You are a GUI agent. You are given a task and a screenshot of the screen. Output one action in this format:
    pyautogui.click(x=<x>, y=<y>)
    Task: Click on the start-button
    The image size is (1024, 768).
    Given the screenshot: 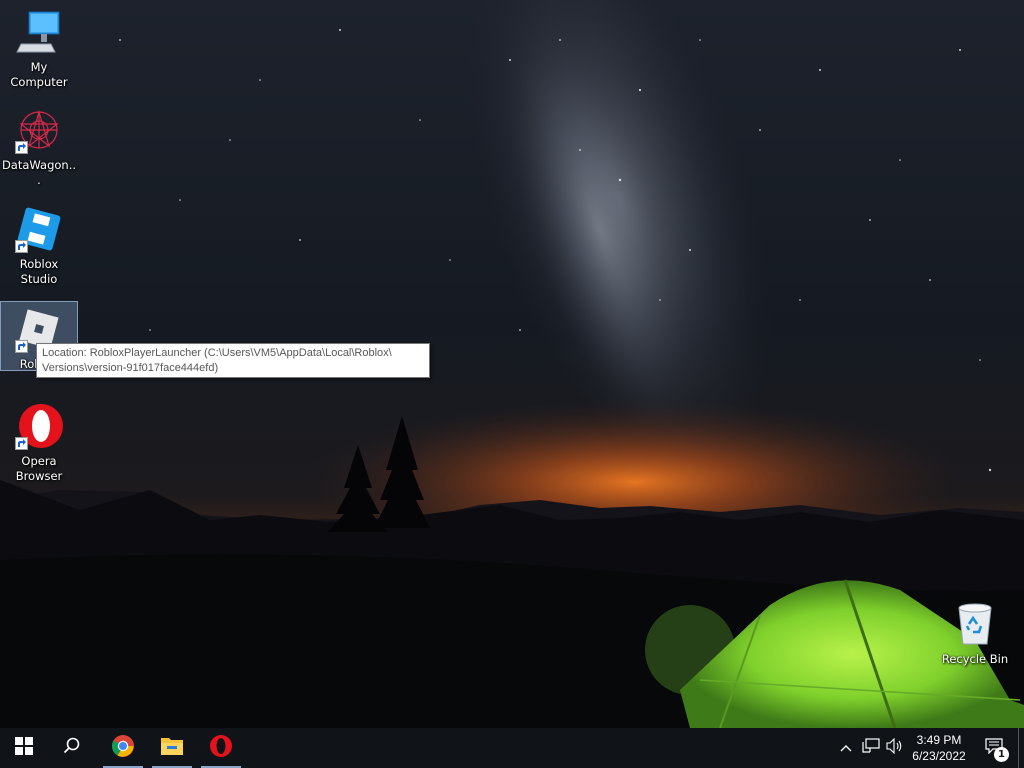 What is the action you would take?
    pyautogui.click(x=24, y=748)
    